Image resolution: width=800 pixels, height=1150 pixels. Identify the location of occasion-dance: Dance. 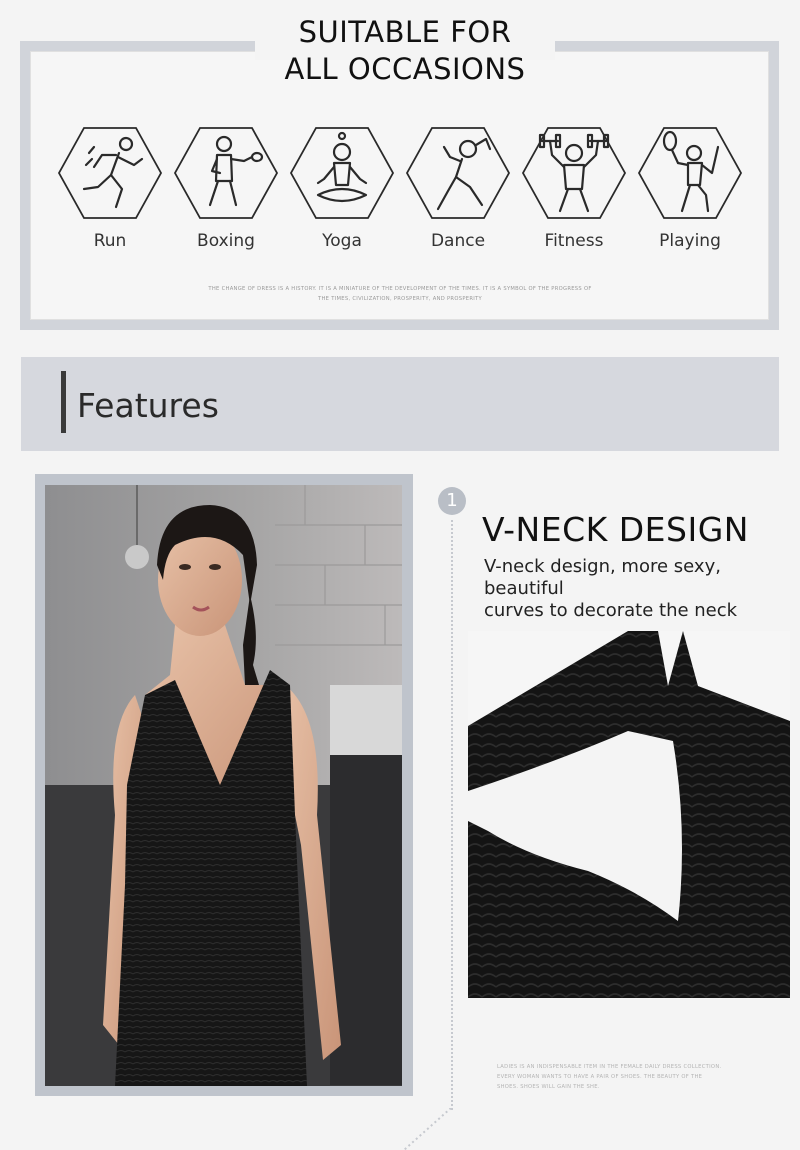
(458, 190).